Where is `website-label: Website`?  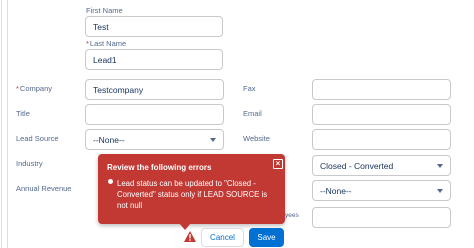 website-label: Website is located at coordinates (256, 138).